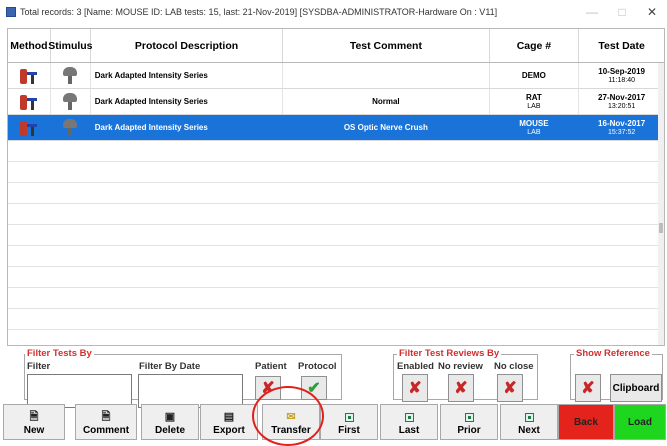  I want to click on filter-input, so click(79, 391).